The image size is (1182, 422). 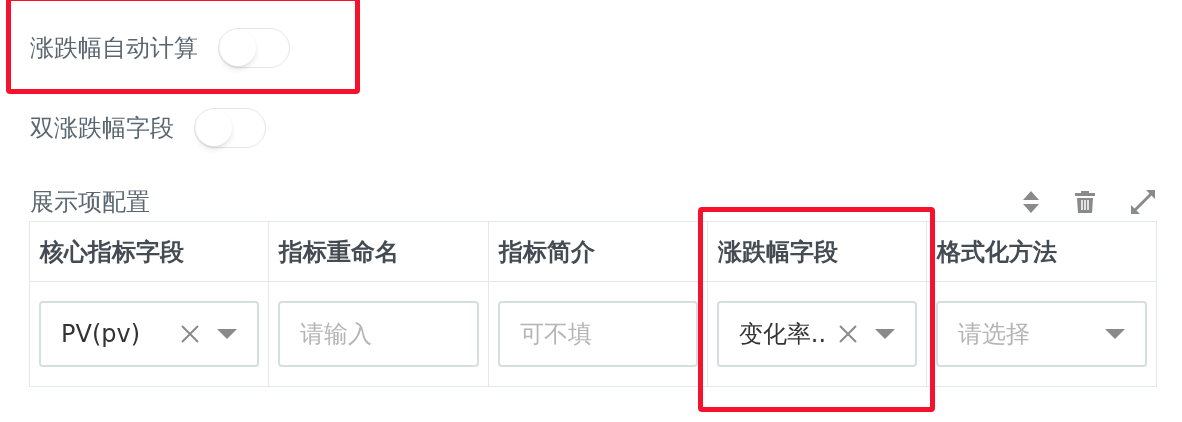 I want to click on column-header: 指标重命名, so click(x=379, y=251).